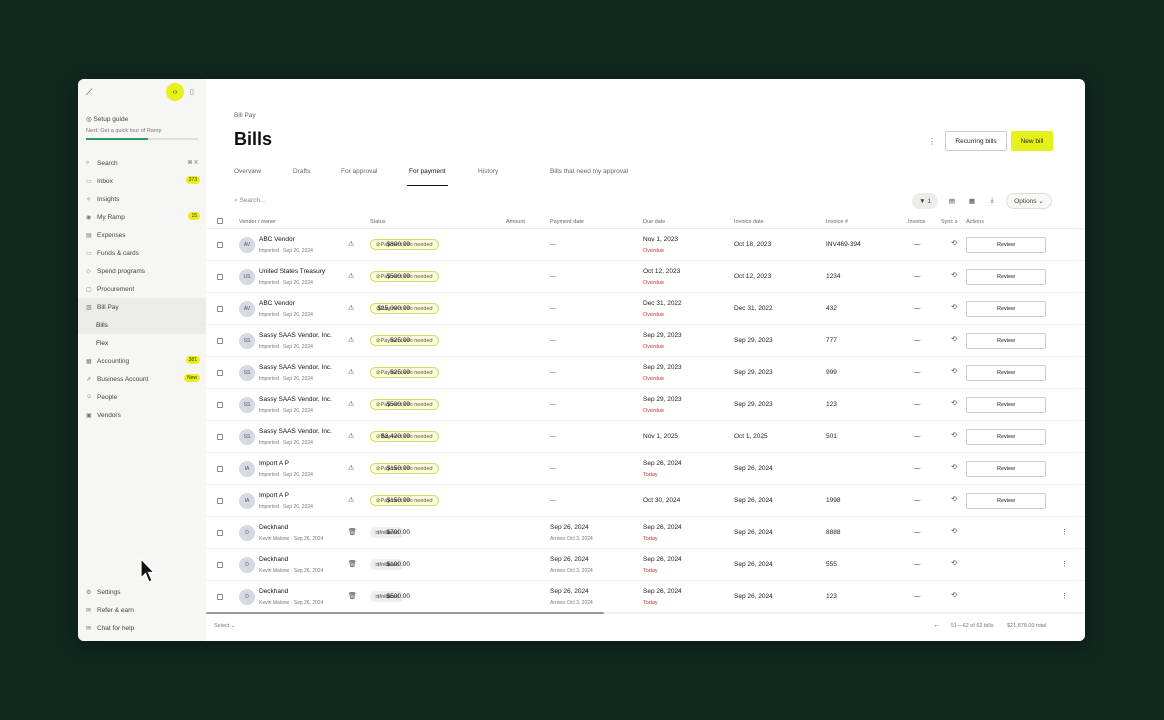 This screenshot has width=1164, height=720. Describe the element at coordinates (257, 222) in the screenshot. I see `column-header: Vendor / owner` at that location.